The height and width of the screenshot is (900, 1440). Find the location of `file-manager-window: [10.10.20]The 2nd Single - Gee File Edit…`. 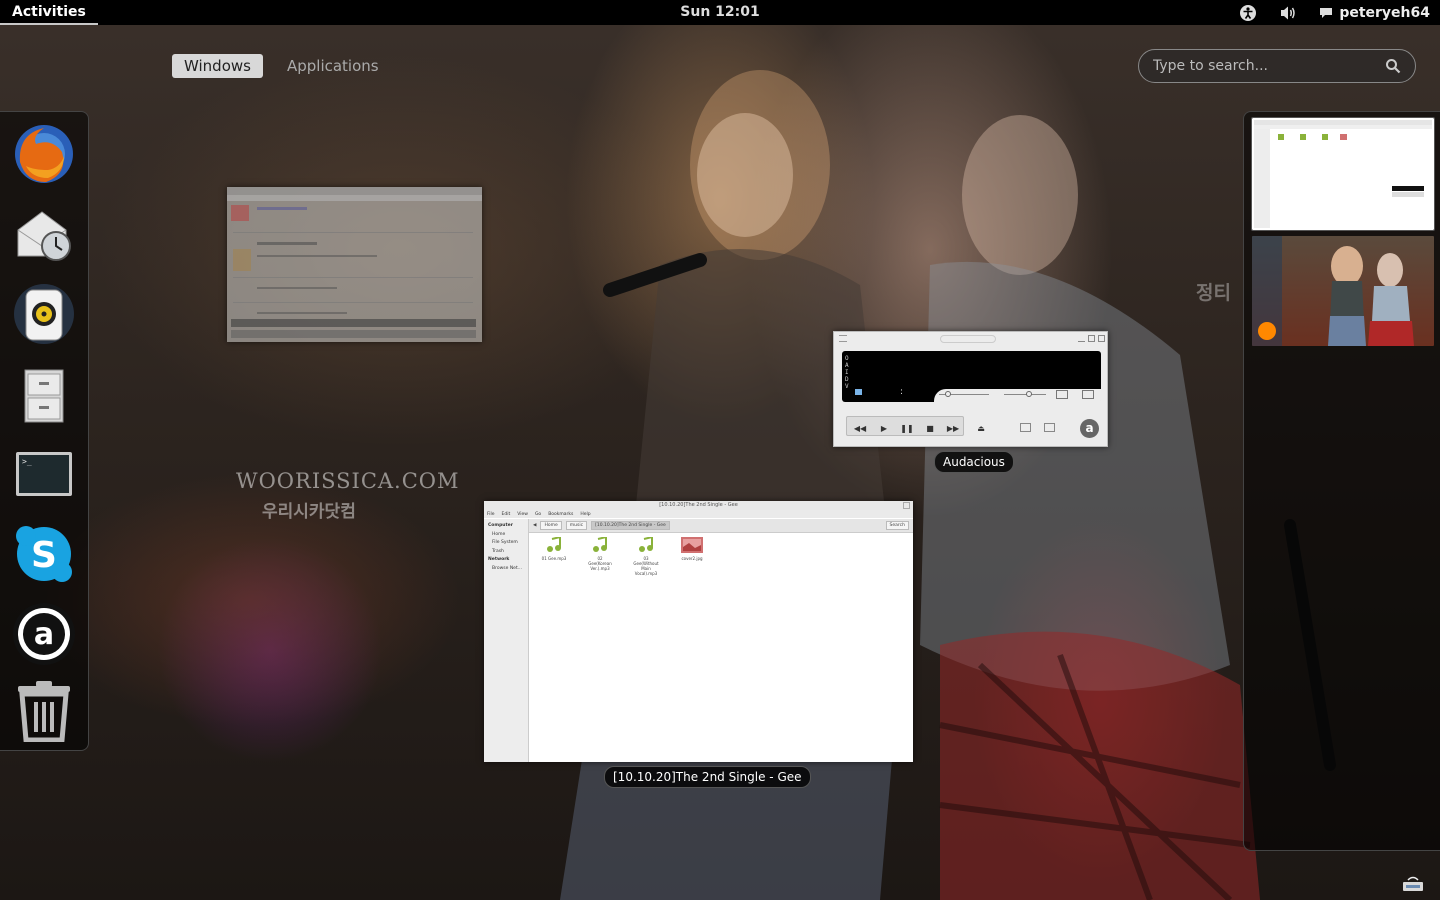

file-manager-window: [10.10.20]The 2nd Single - Gee File Edit… is located at coordinates (698, 631).